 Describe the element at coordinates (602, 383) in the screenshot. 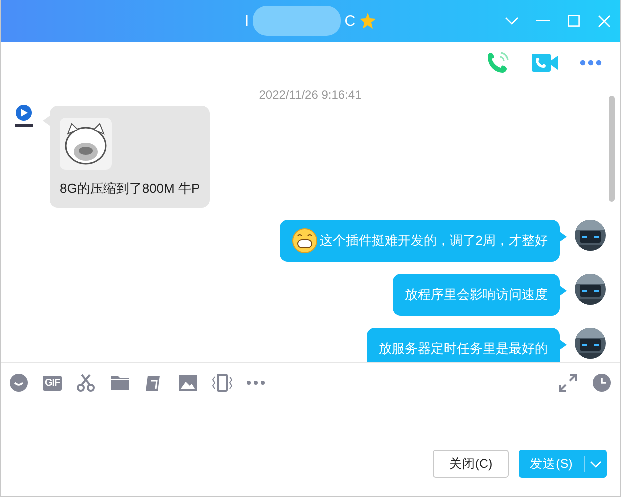

I see `clock-icon` at that location.